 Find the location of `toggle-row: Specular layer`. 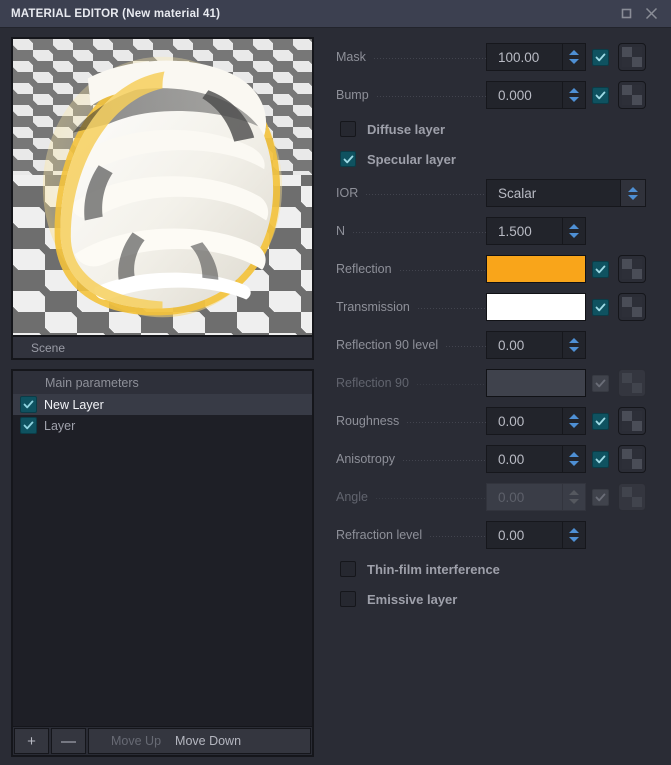

toggle-row: Specular layer is located at coordinates (499, 159).